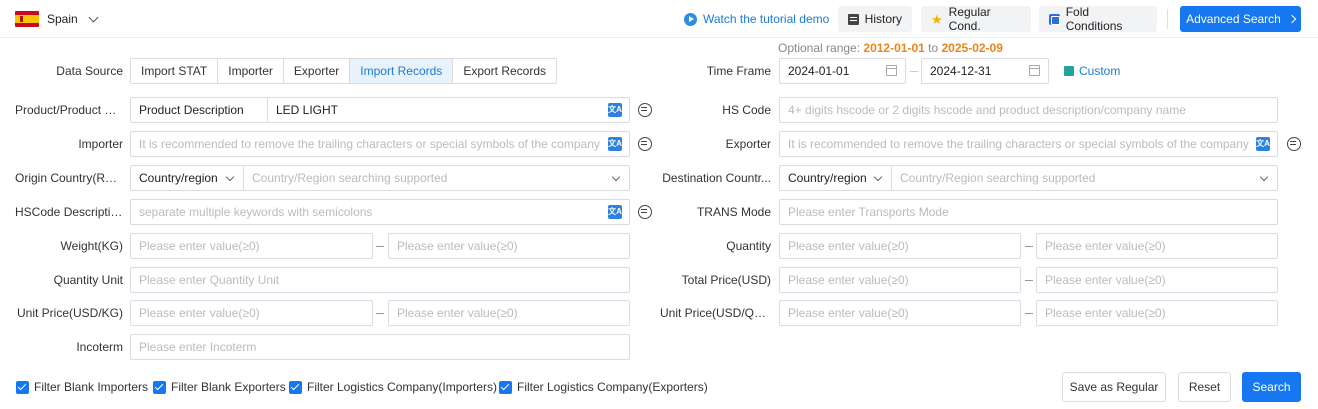  What do you see at coordinates (317, 71) in the screenshot?
I see `tab-exporter: Exporter` at bounding box center [317, 71].